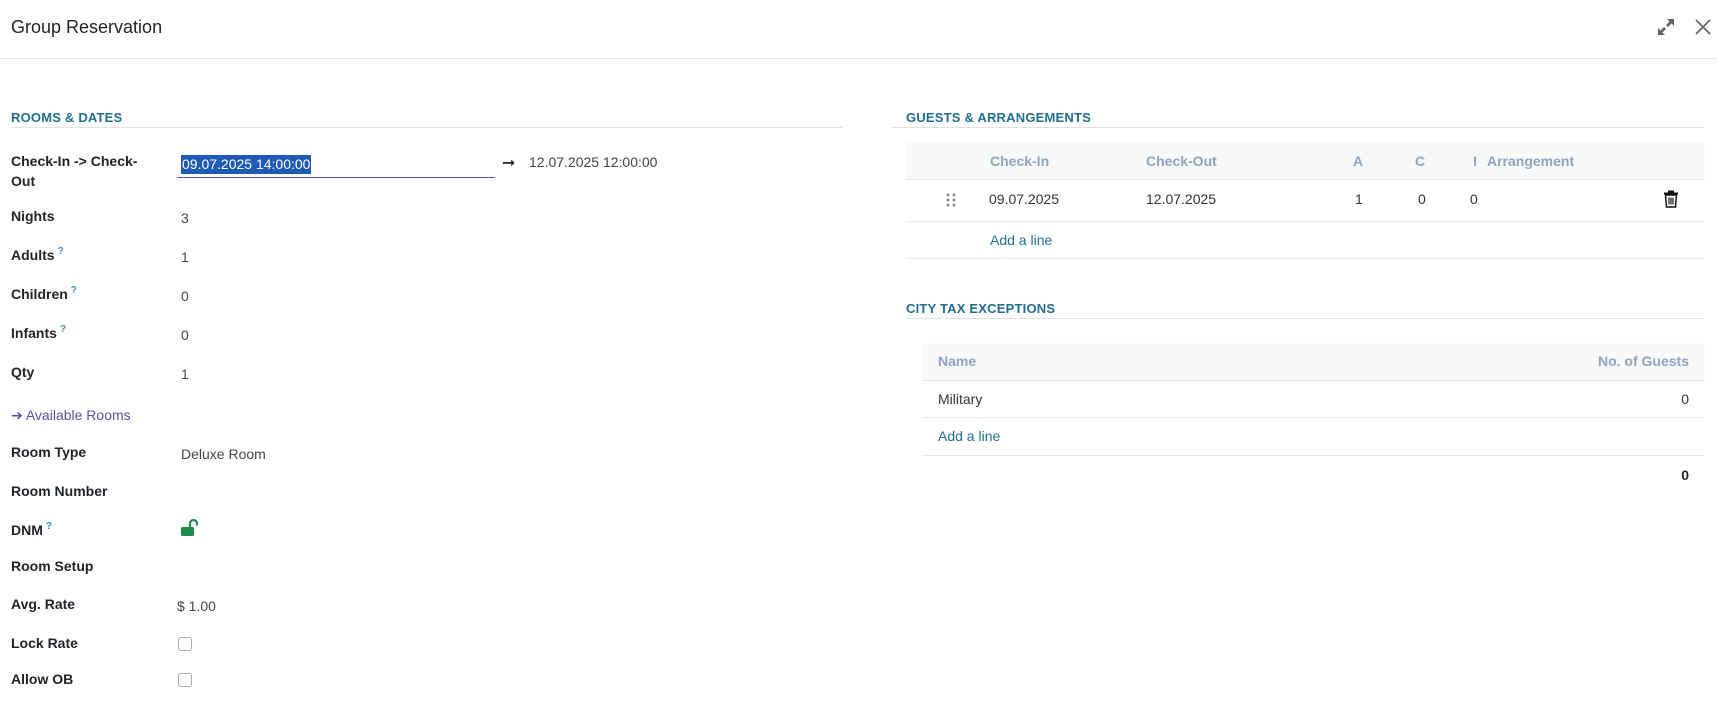  I want to click on room-setup-label: Room Setup, so click(52, 566).